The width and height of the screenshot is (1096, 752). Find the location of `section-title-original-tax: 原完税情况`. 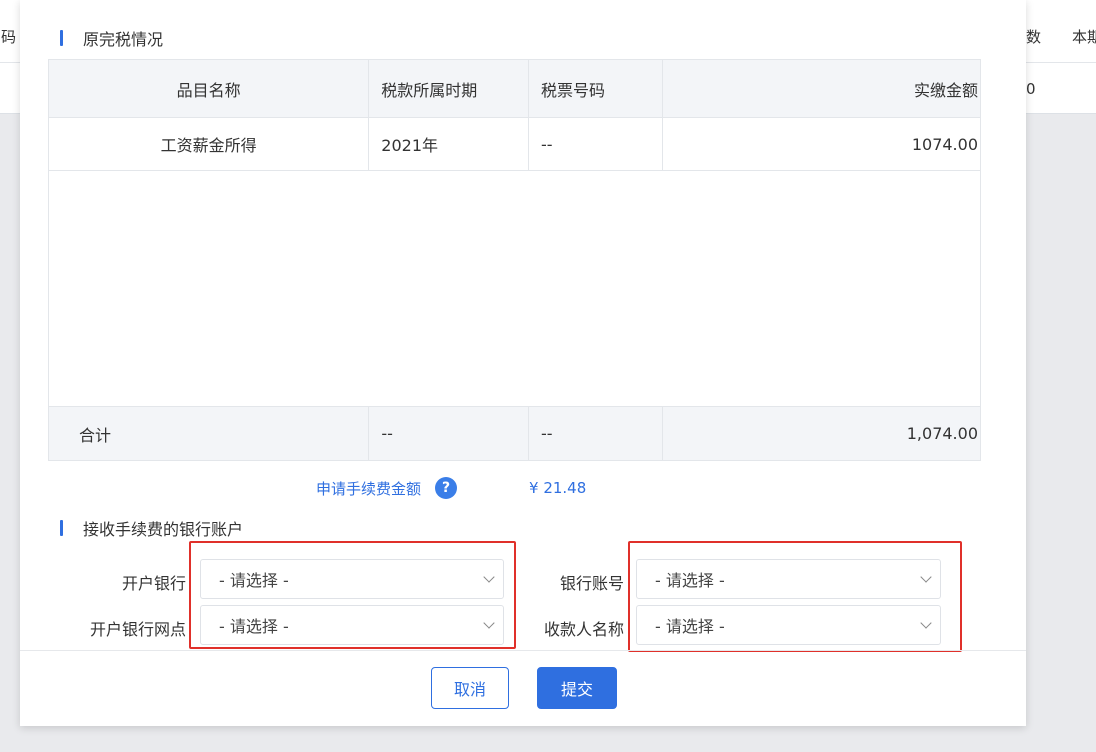

section-title-original-tax: 原完税情况 is located at coordinates (111, 38).